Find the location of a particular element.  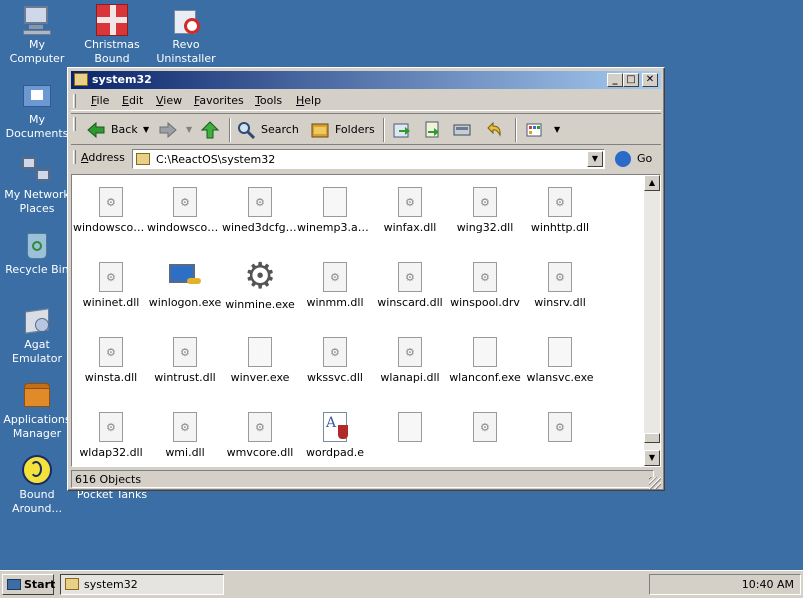

search-button: Search is located at coordinates (270, 130).